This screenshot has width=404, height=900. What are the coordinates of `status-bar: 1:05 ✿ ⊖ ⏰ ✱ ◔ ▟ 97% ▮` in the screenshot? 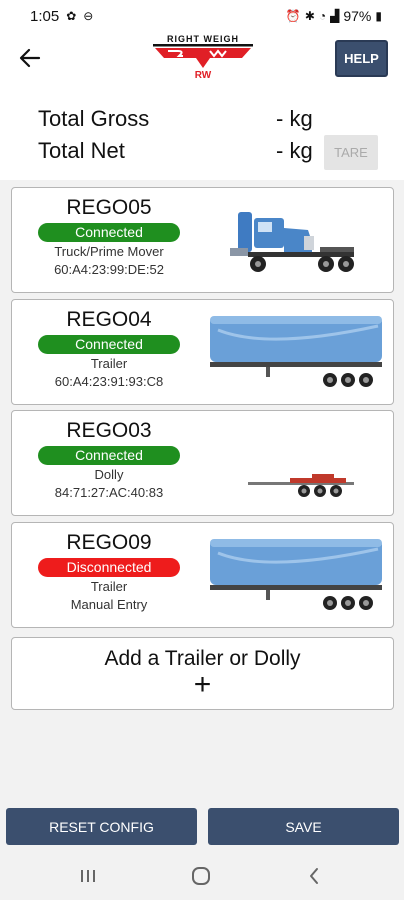 It's located at (202, 16).